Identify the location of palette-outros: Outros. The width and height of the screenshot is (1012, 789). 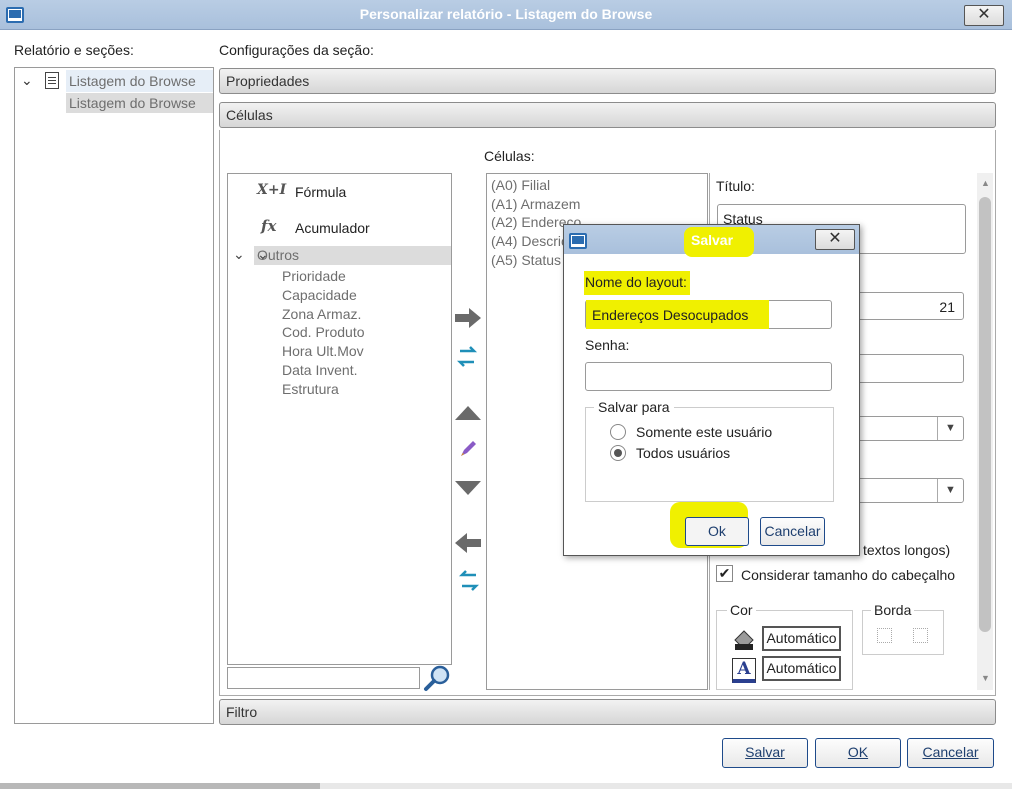
(278, 255).